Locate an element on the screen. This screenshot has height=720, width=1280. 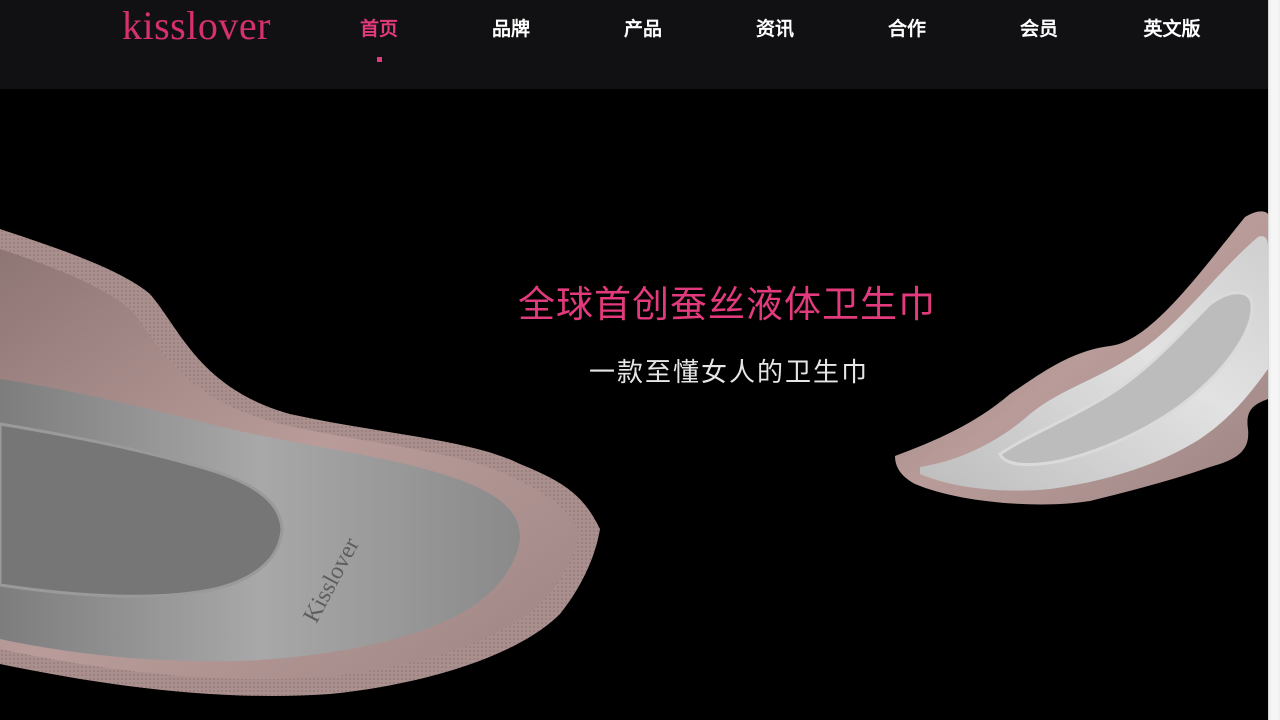
nav-item-english-version: 英文版 is located at coordinates (1172, 29).